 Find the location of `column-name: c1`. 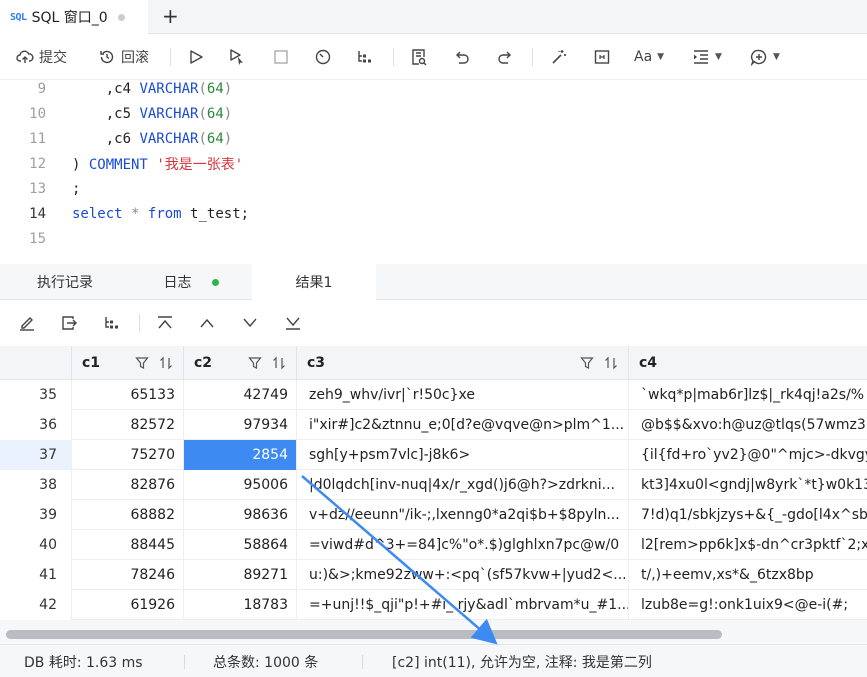

column-name: c1 is located at coordinates (91, 363).